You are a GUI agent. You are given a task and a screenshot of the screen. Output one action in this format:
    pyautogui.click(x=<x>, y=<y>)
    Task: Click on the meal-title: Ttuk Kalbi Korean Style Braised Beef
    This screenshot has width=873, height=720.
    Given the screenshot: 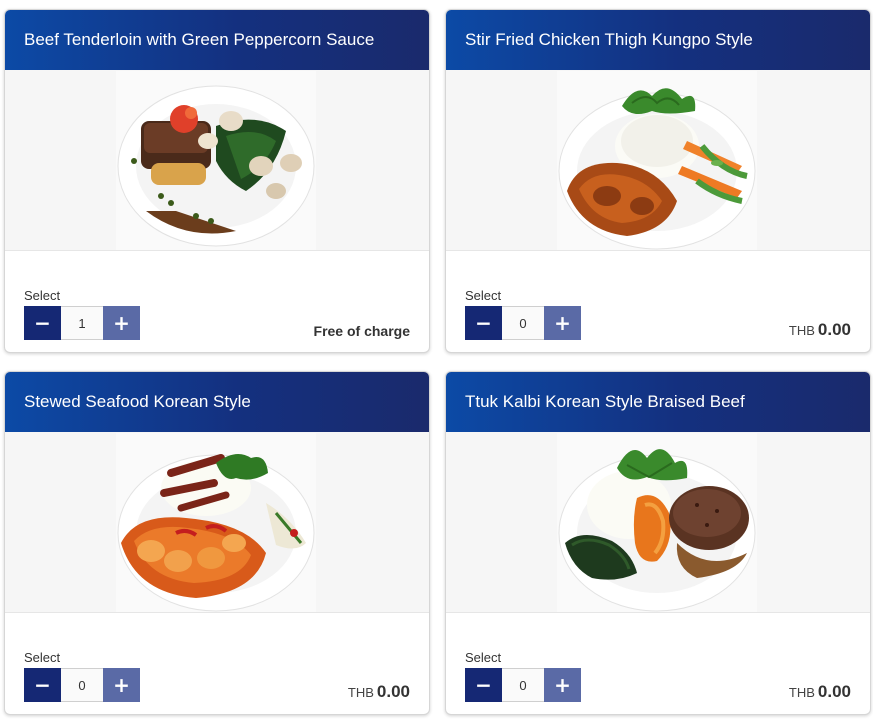 What is the action you would take?
    pyautogui.click(x=658, y=402)
    